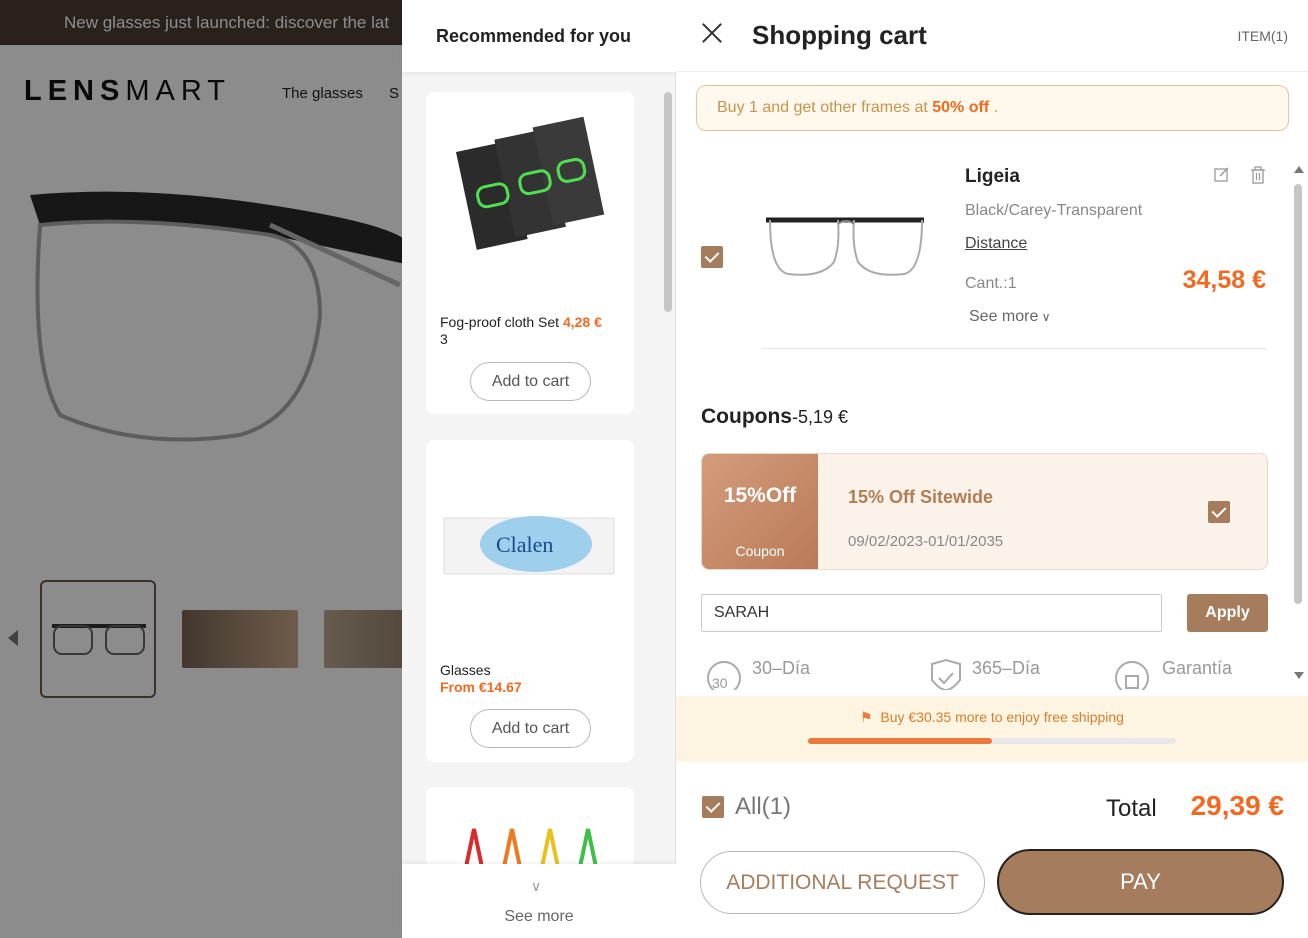  Describe the element at coordinates (1054, 210) in the screenshot. I see `product-variant: Black/Carey-Transparent` at that location.